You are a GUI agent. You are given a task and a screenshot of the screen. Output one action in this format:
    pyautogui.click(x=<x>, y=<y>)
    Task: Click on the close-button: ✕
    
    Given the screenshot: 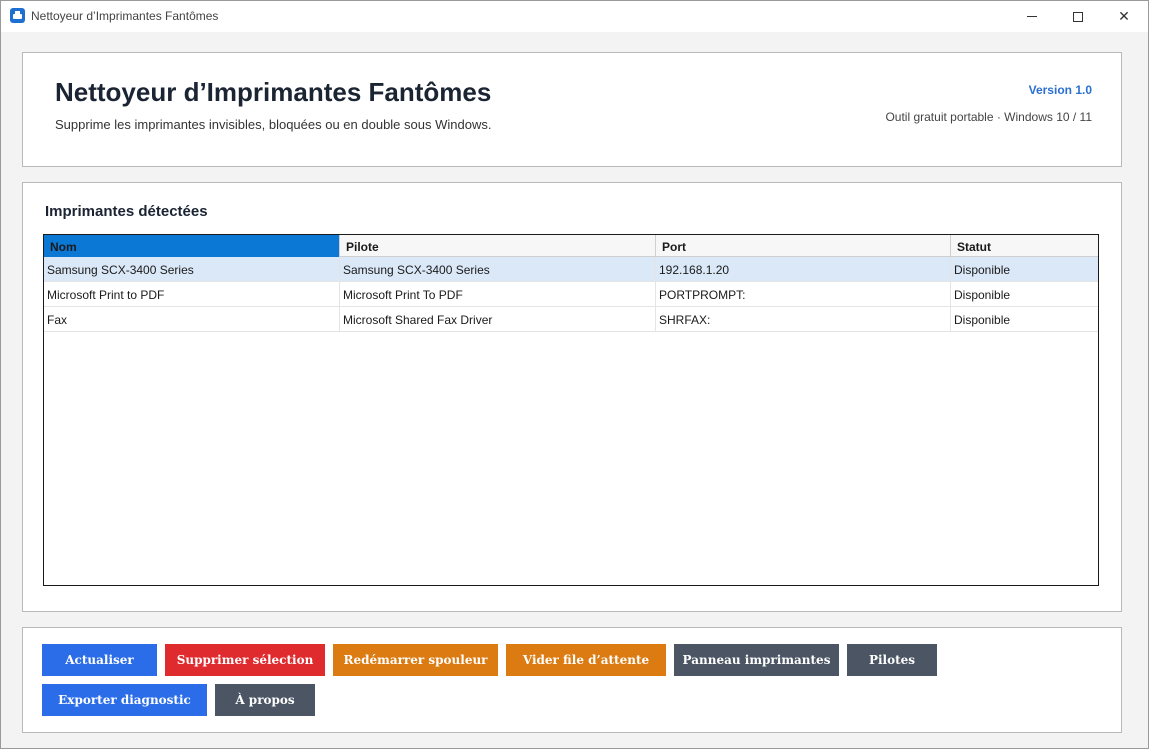 What is the action you would take?
    pyautogui.click(x=1124, y=16)
    